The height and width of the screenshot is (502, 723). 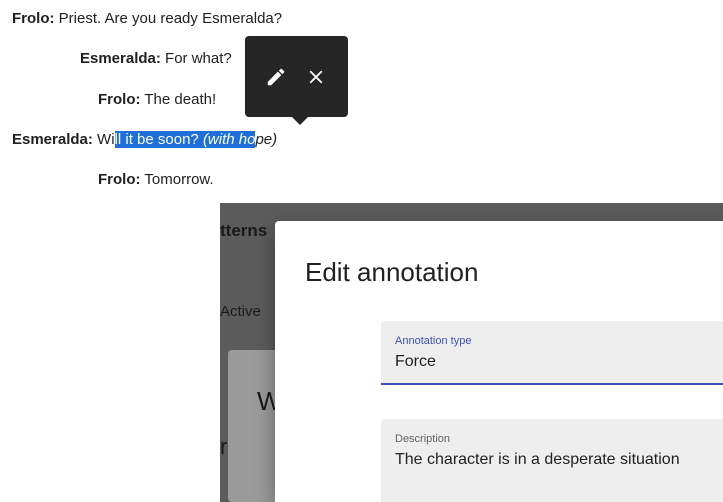 I want to click on dialog-title: Edit annotation, so click(x=392, y=272).